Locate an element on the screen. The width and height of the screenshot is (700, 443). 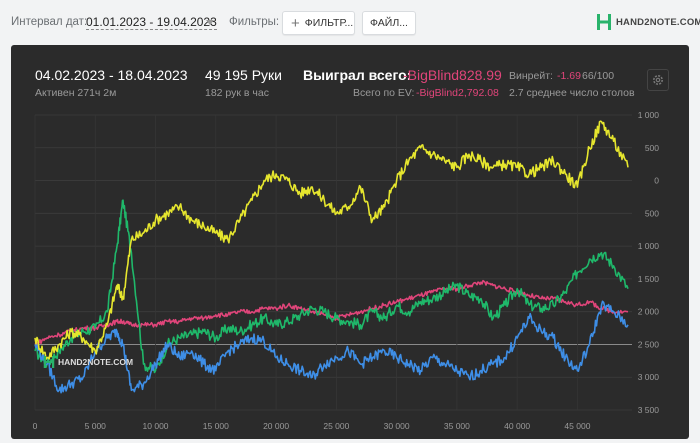
won-total-value: -BigBlind828.99 is located at coordinates (452, 75).